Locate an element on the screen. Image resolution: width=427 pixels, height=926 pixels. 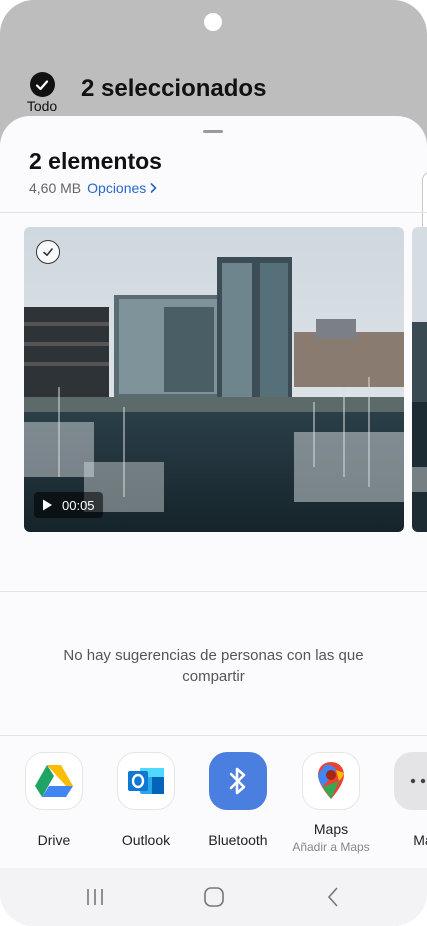
select-all-toggle: Todo is located at coordinates (42, 94).